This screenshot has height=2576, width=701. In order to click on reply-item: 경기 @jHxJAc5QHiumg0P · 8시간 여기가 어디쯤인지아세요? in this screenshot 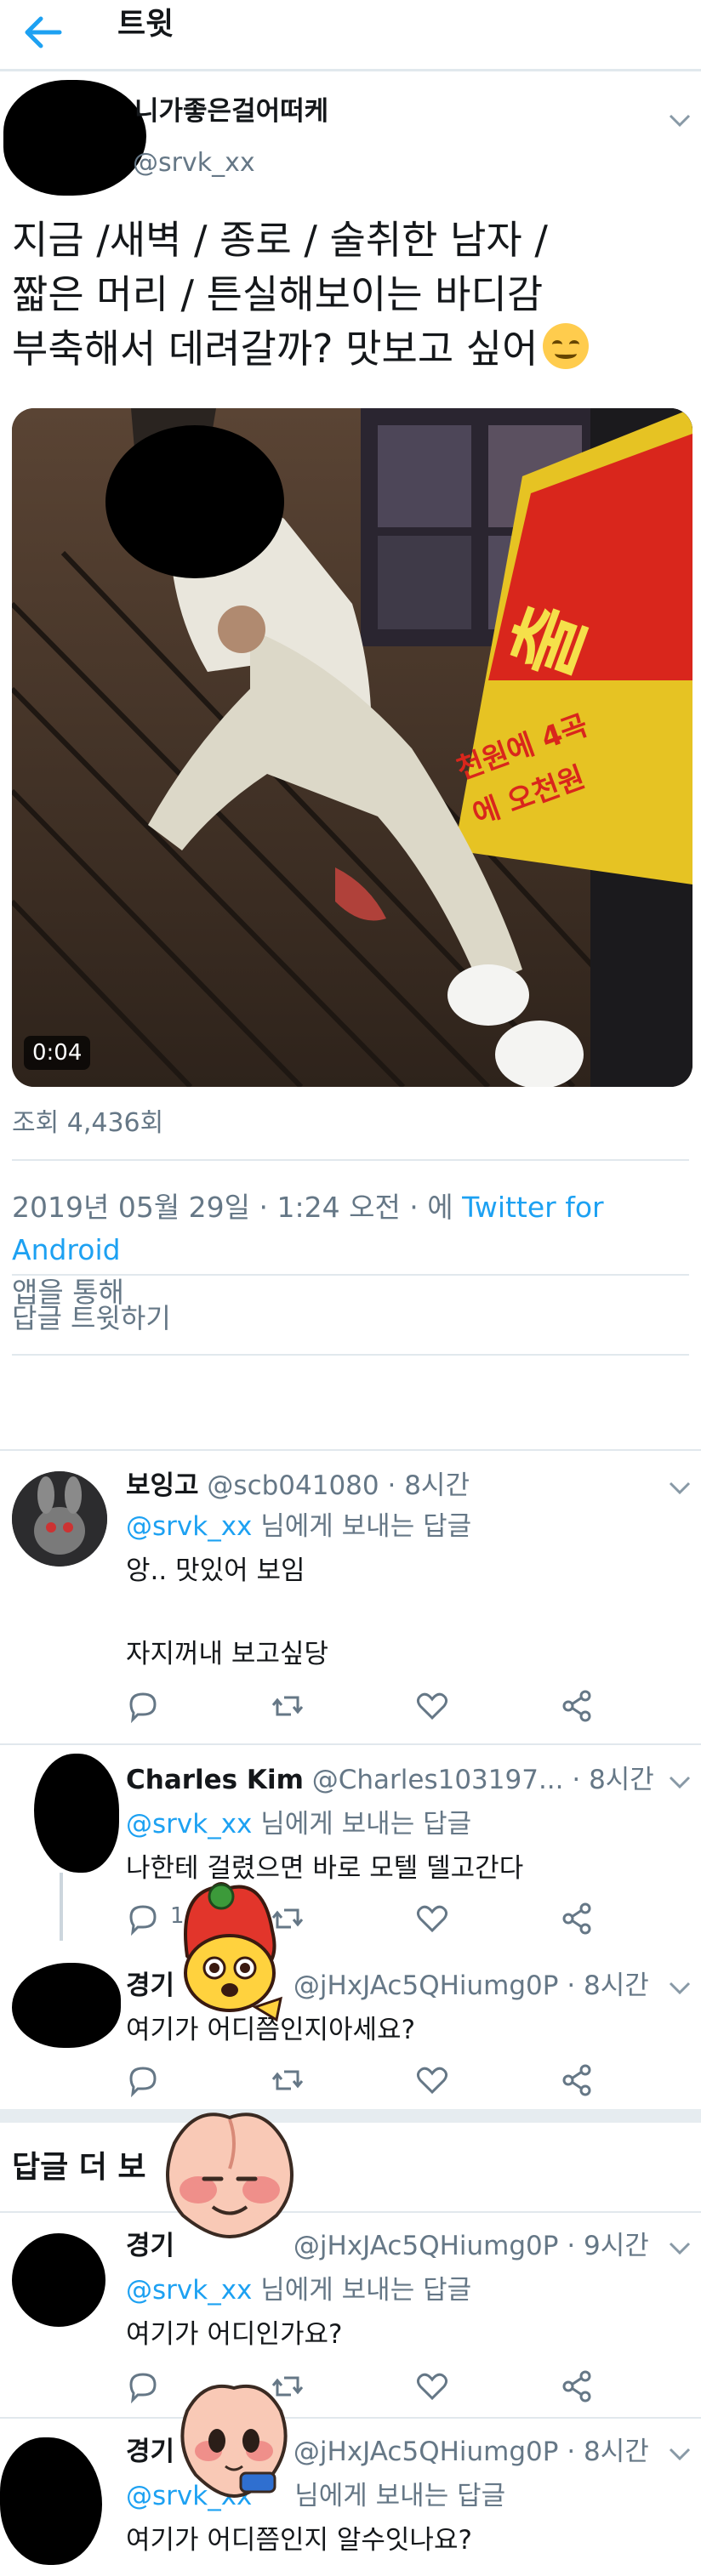, I will do `click(351, 2032)`.